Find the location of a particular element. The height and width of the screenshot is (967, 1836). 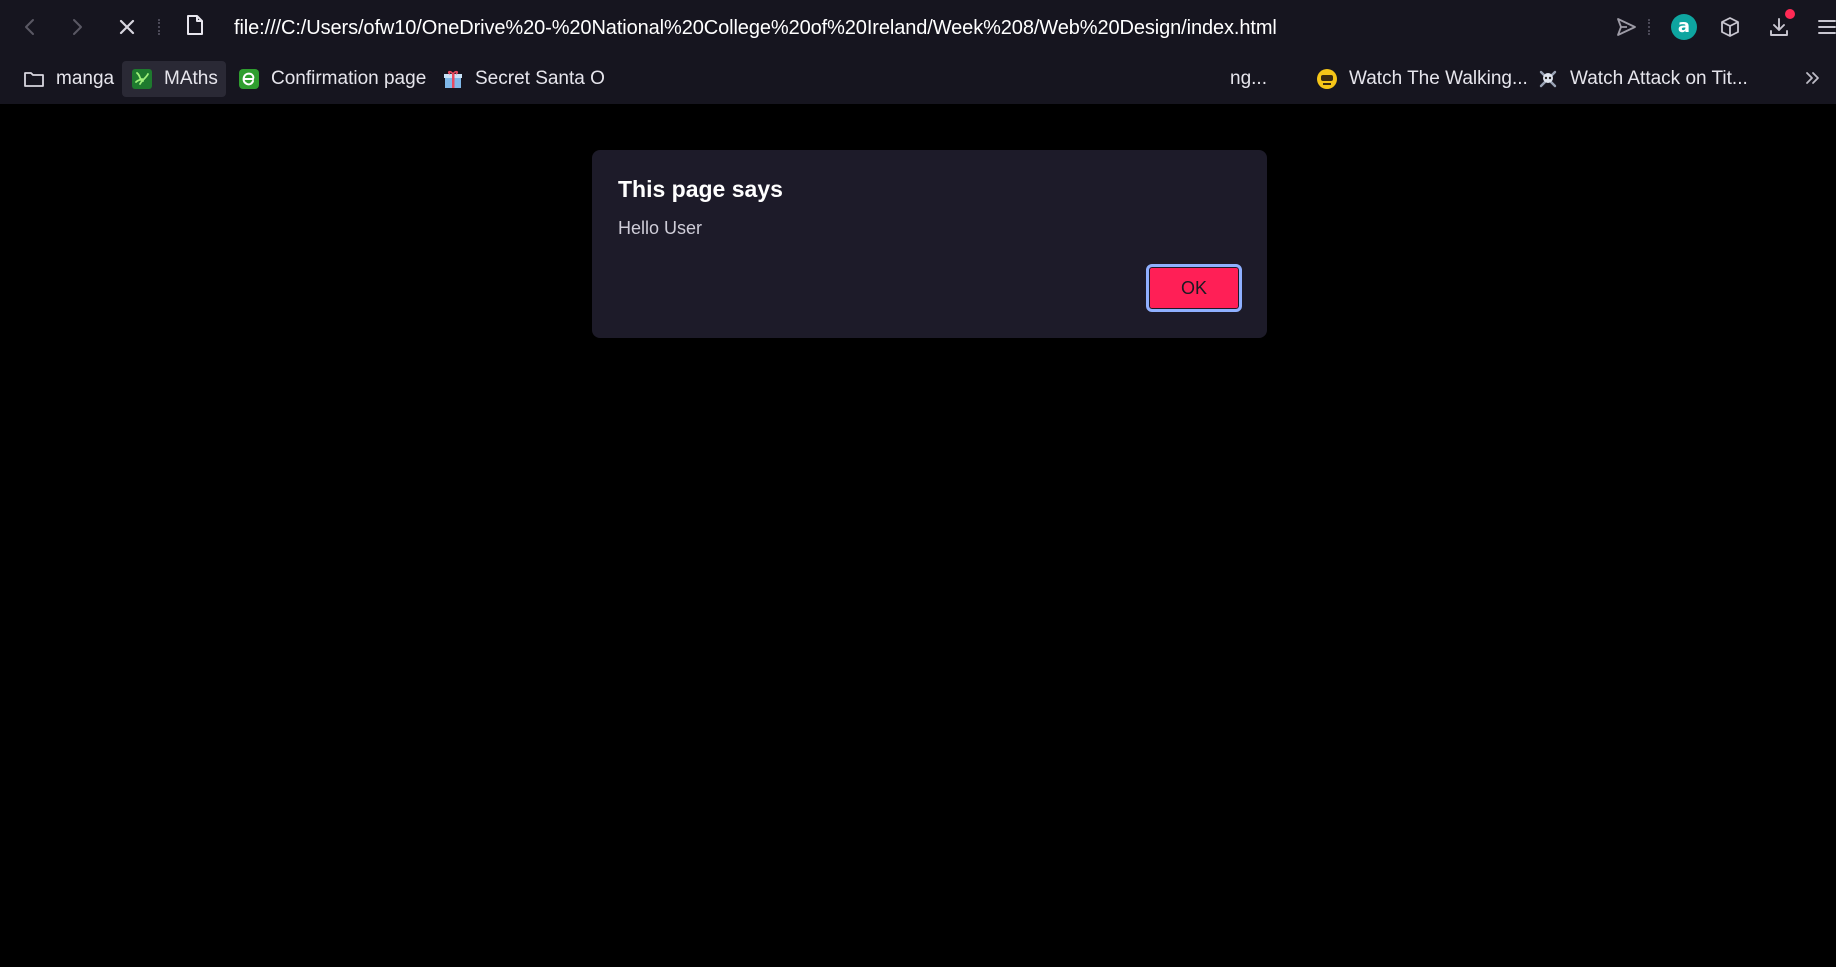

arrow-right-icon is located at coordinates (77, 27).